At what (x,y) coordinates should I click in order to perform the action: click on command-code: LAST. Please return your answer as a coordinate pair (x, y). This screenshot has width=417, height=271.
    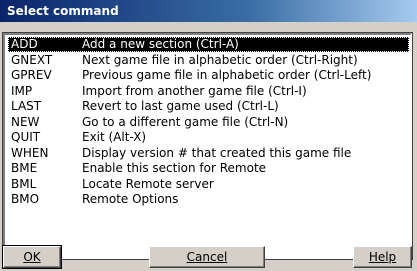
    Looking at the image, I should click on (26, 106).